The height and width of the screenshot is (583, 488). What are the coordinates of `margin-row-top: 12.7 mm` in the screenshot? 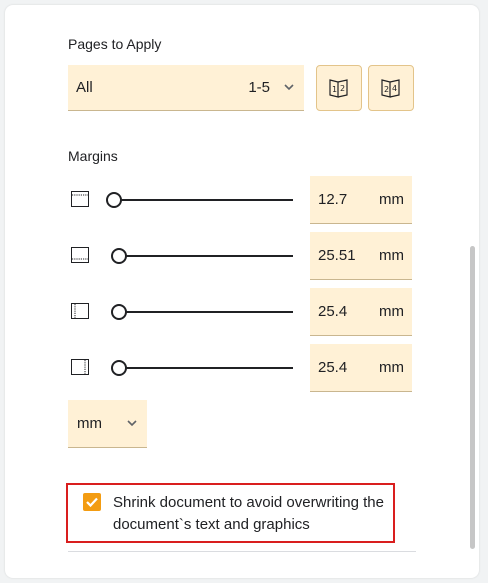 It's located at (241, 200).